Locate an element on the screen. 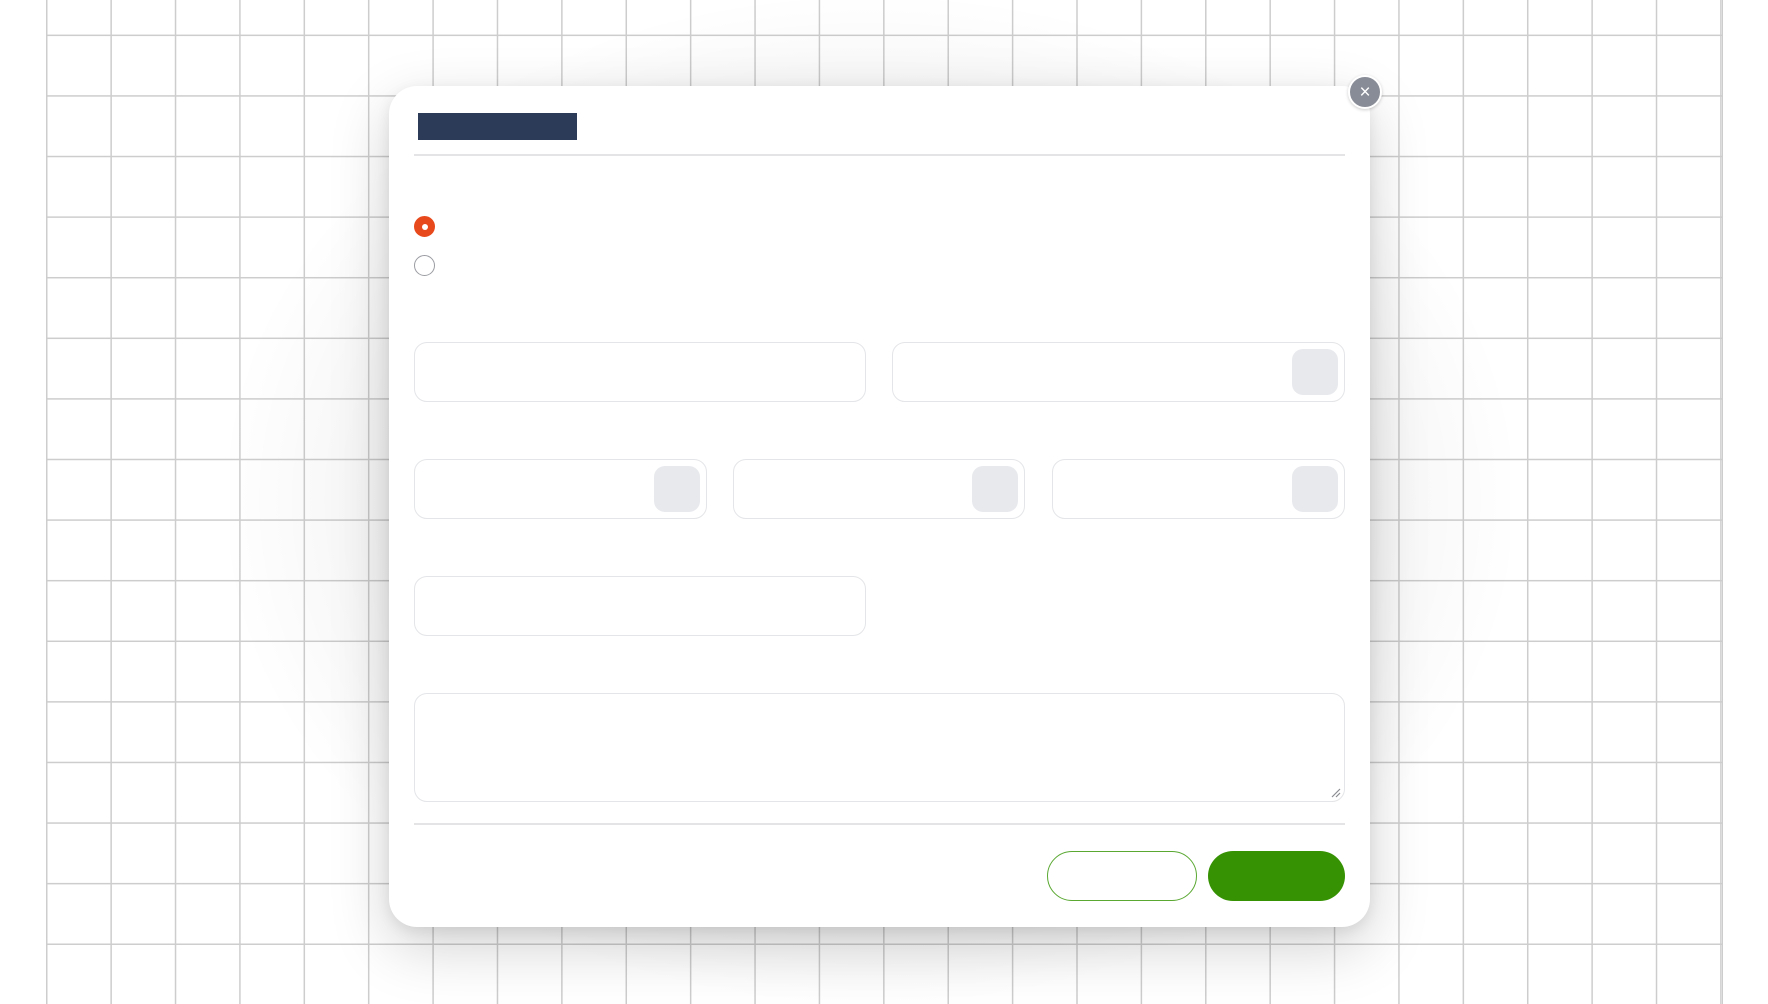 The height and width of the screenshot is (1004, 1768). resize-handle-icon is located at coordinates (1335, 792).